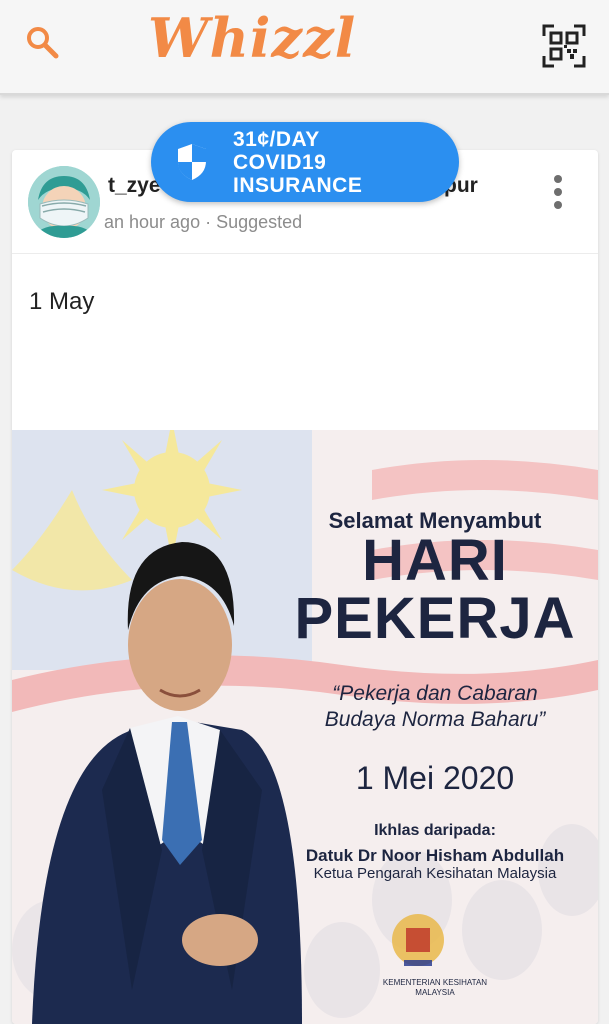 The image size is (609, 1024). Describe the element at coordinates (435, 560) in the screenshot. I see `poster-title-line1: HARI` at that location.